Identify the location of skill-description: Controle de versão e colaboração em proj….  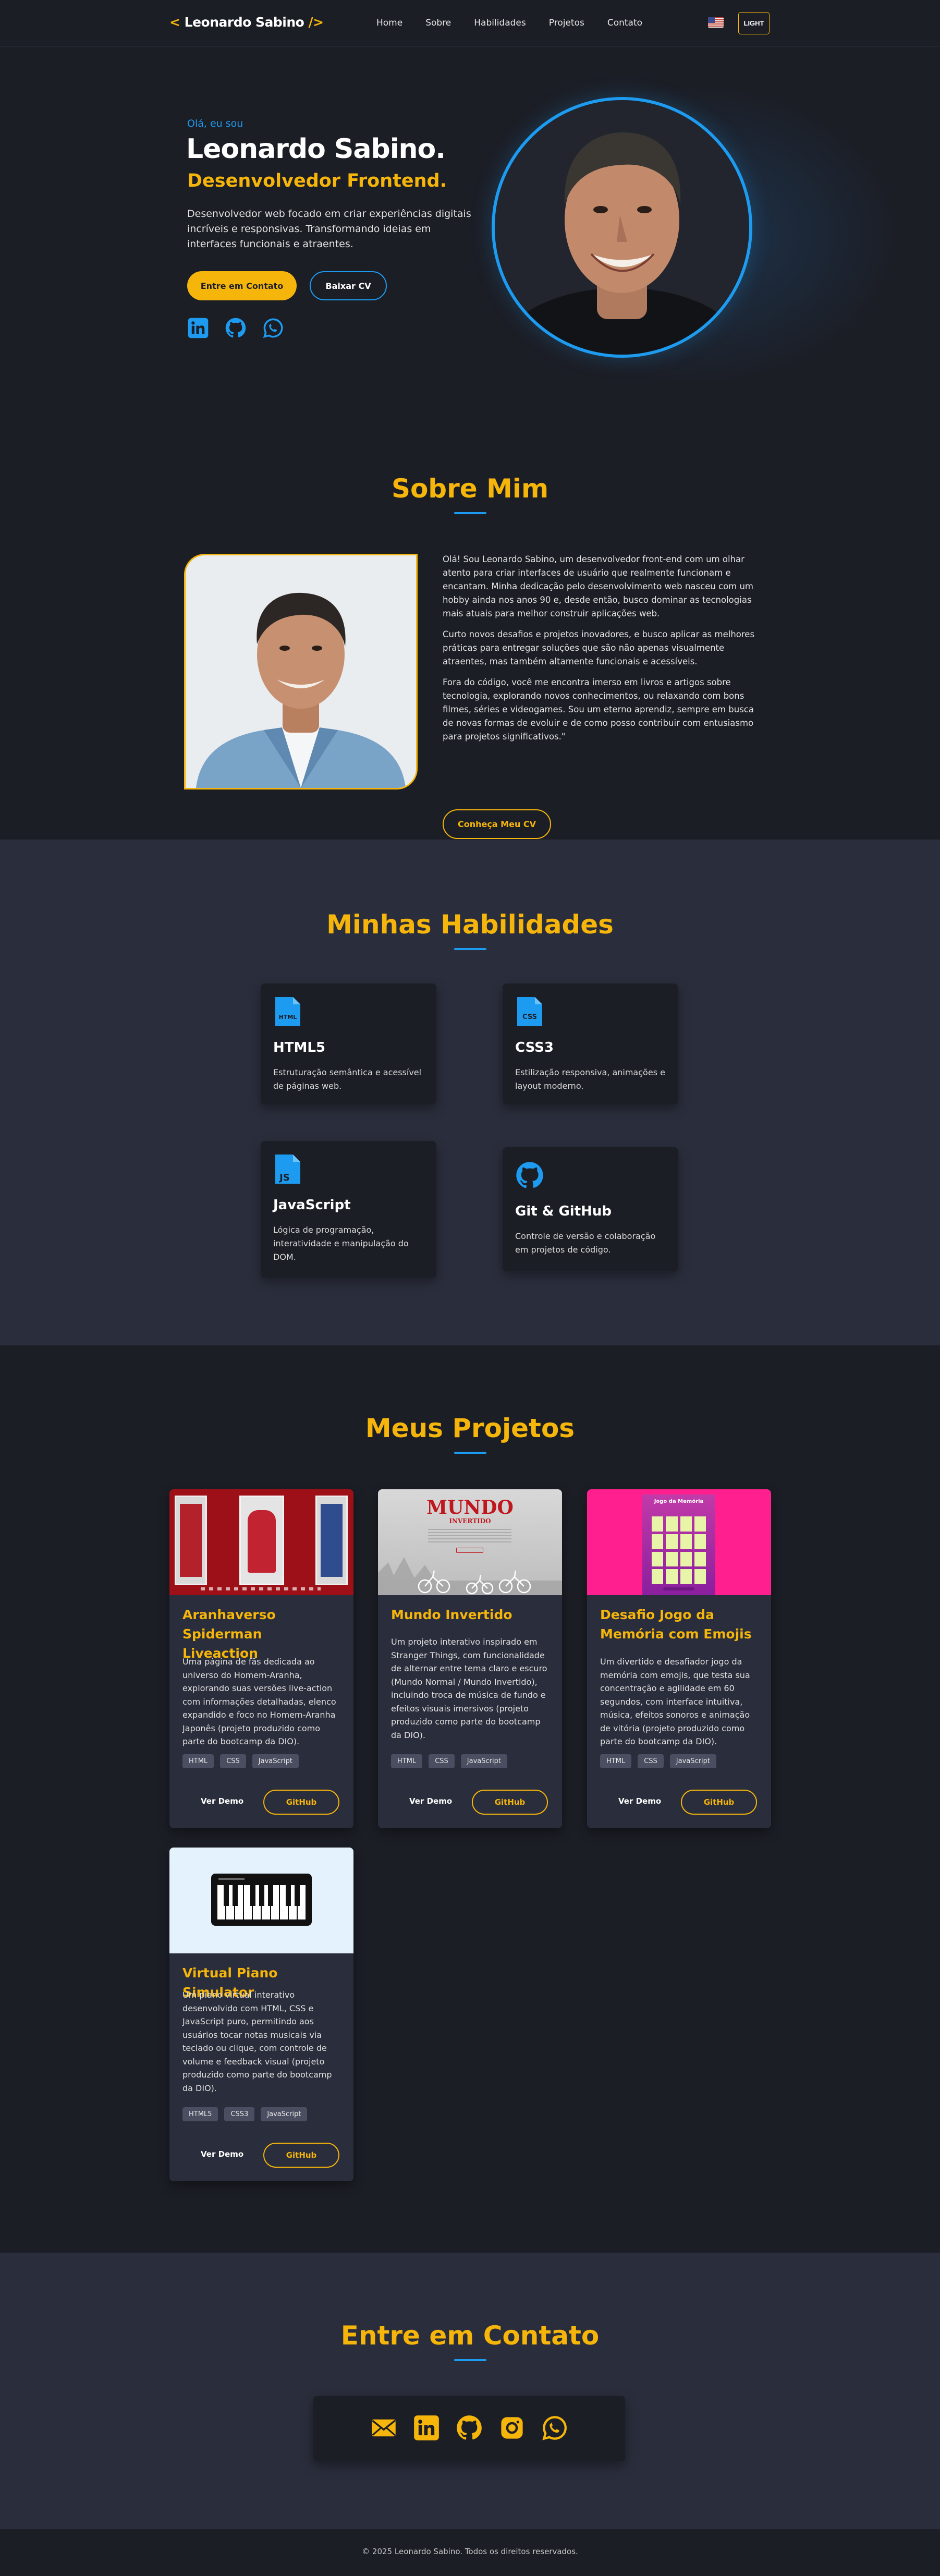
(585, 1243).